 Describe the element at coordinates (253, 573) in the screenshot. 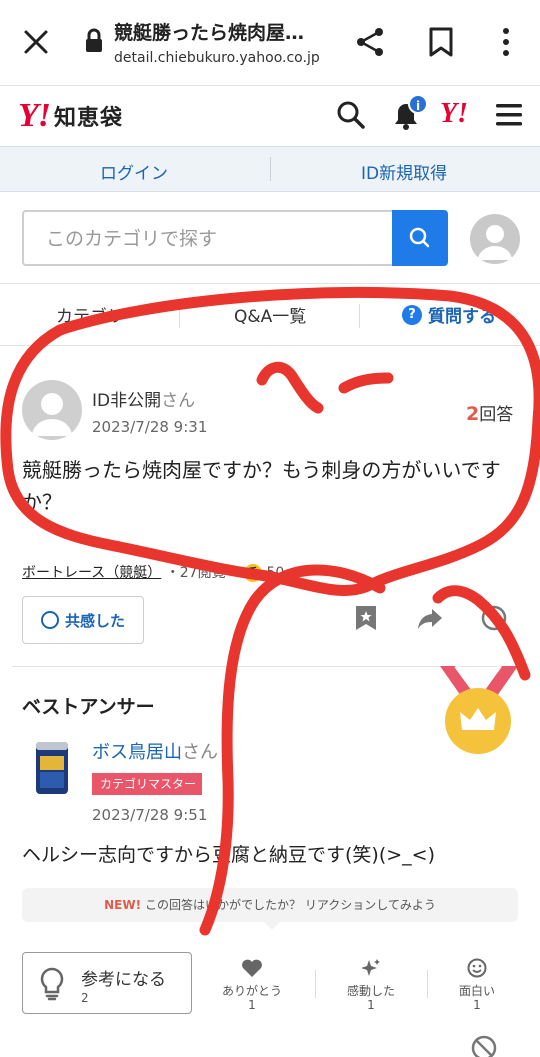

I see `coin-icon: チ` at that location.